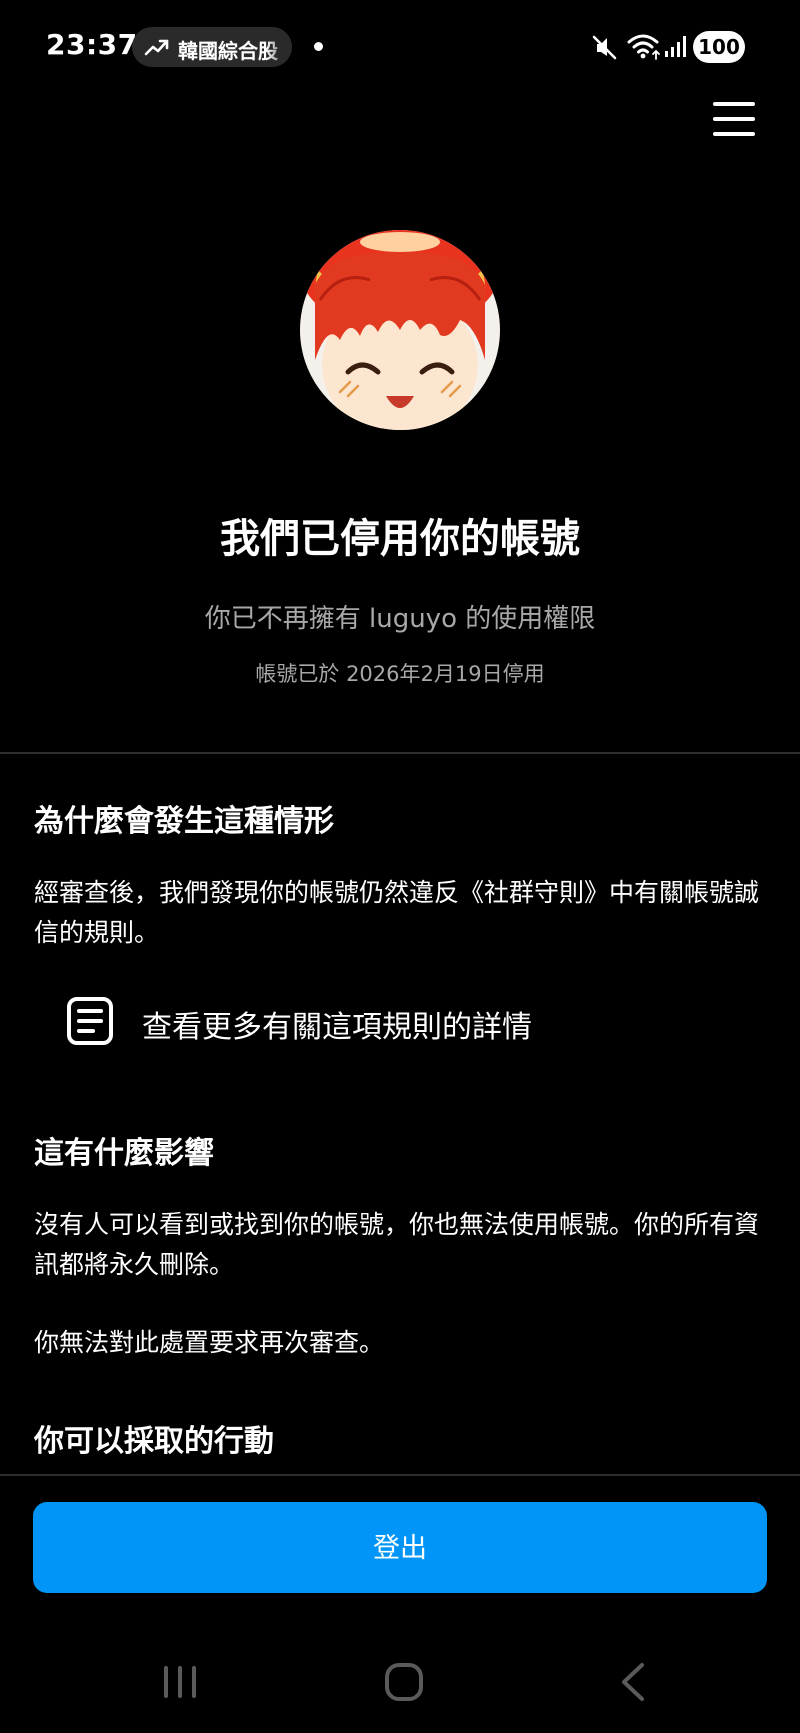  I want to click on why-body-text: 經審查後，我們發現你的帳號仍然違反《社群守則》中有關帳號誠信的規則。, so click(397, 912).